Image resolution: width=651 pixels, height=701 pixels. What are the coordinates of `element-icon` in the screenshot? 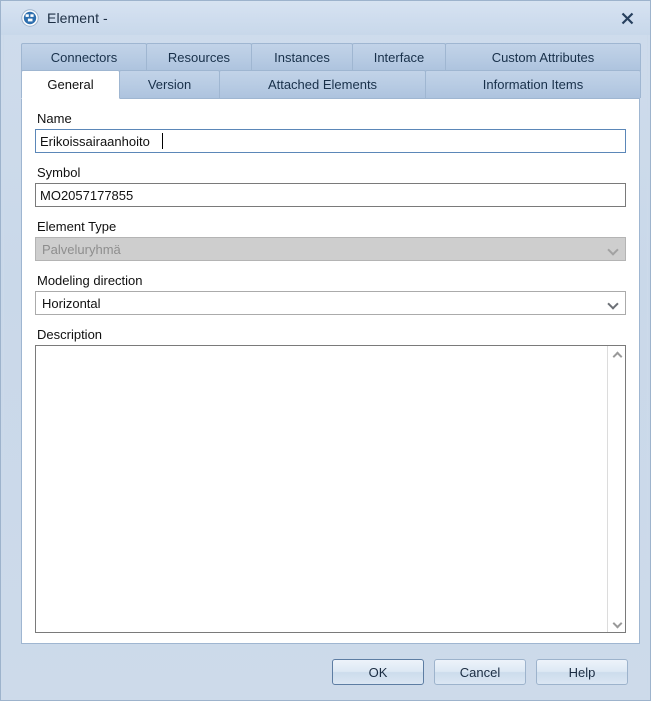 It's located at (30, 18).